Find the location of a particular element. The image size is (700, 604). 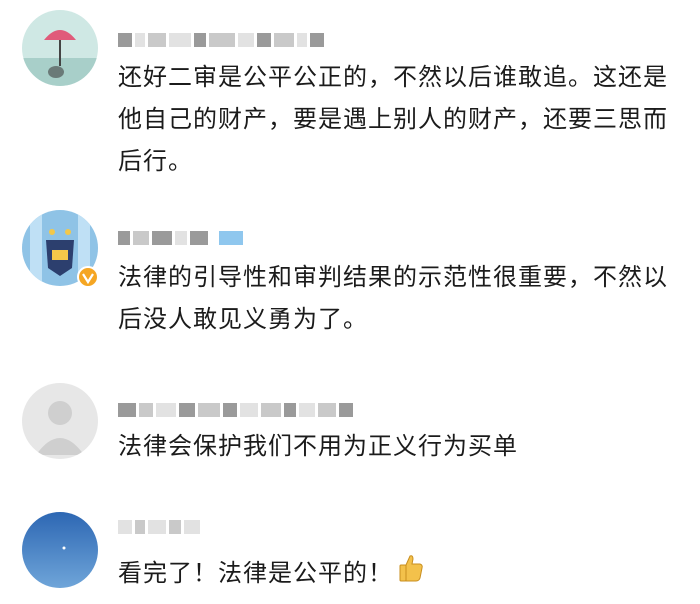

default-avatar-icon is located at coordinates (60, 421).